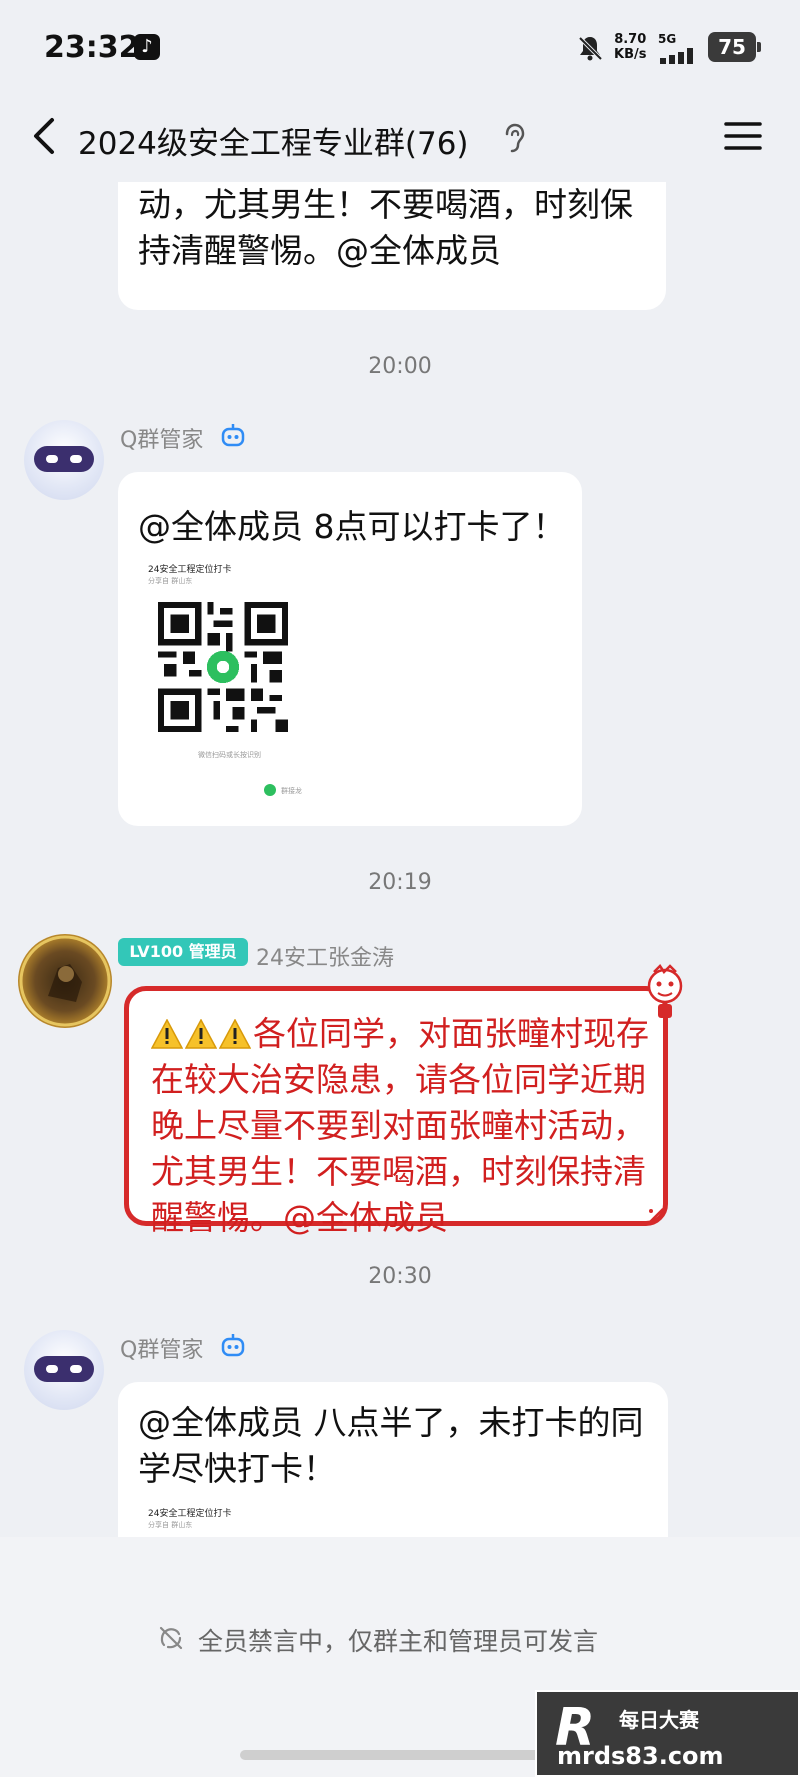  I want to click on card-footer: 群接龙, so click(291, 791).